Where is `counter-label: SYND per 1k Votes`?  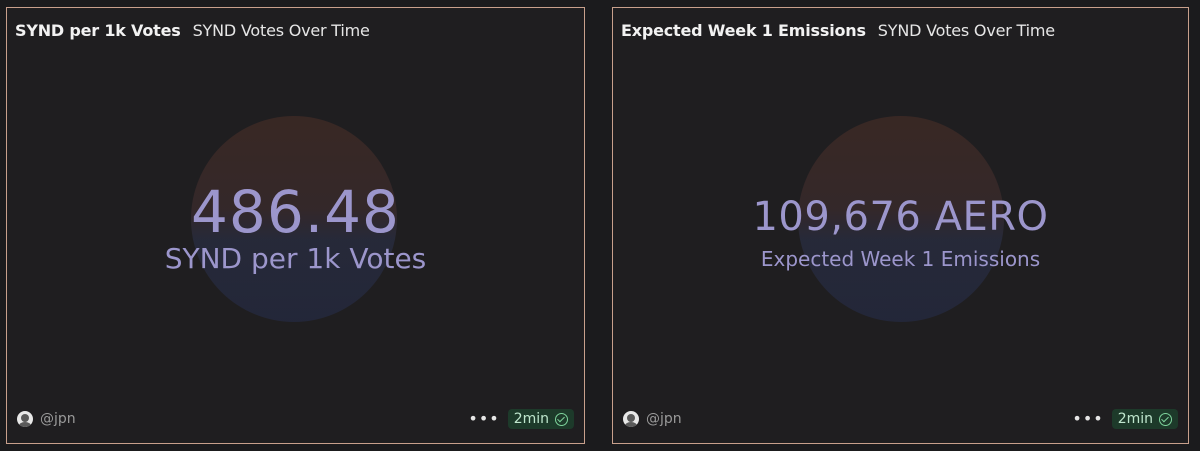
counter-label: SYND per 1k Votes is located at coordinates (295, 258).